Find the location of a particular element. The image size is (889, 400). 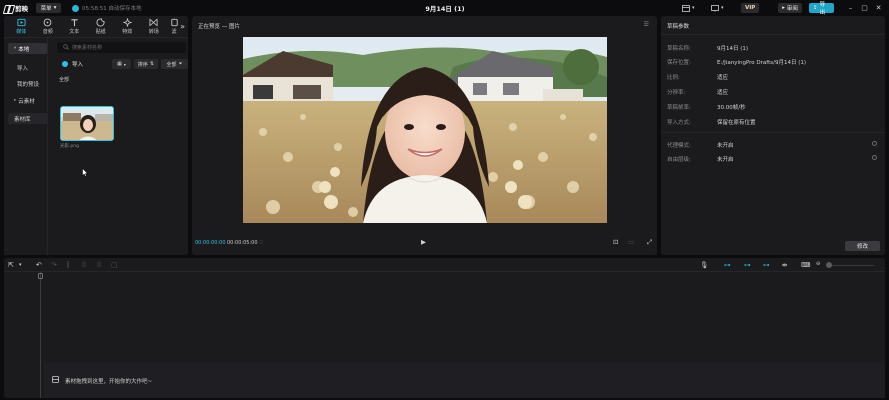

tab-transition: 转场 is located at coordinates (154, 27).